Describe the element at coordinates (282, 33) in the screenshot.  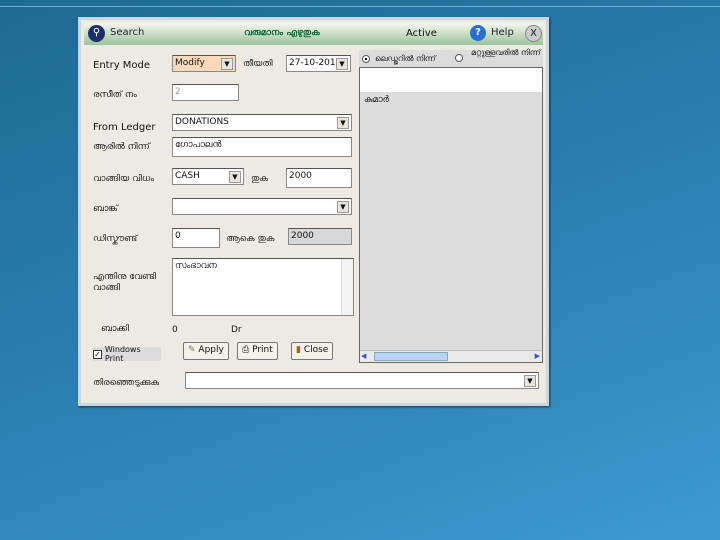
I see `window-title: വരുമാനം എഴുതുക` at that location.